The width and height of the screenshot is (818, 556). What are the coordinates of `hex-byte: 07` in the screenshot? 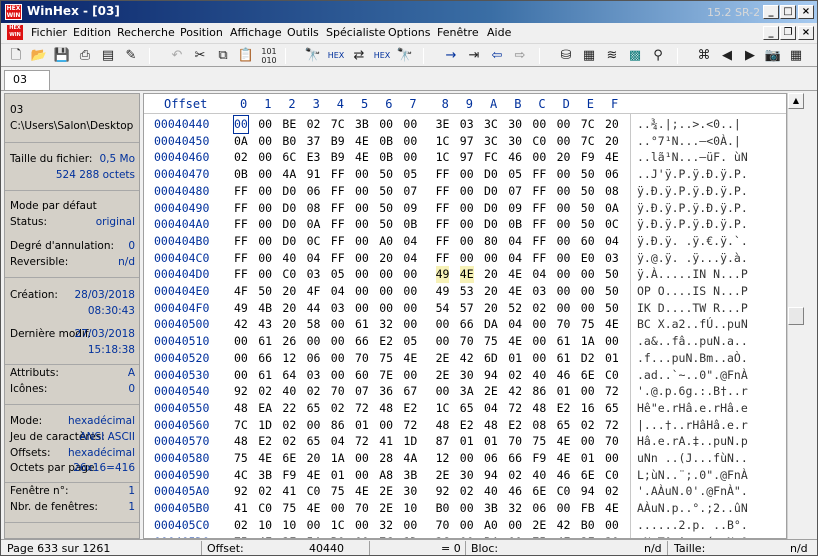 It's located at (515, 191).